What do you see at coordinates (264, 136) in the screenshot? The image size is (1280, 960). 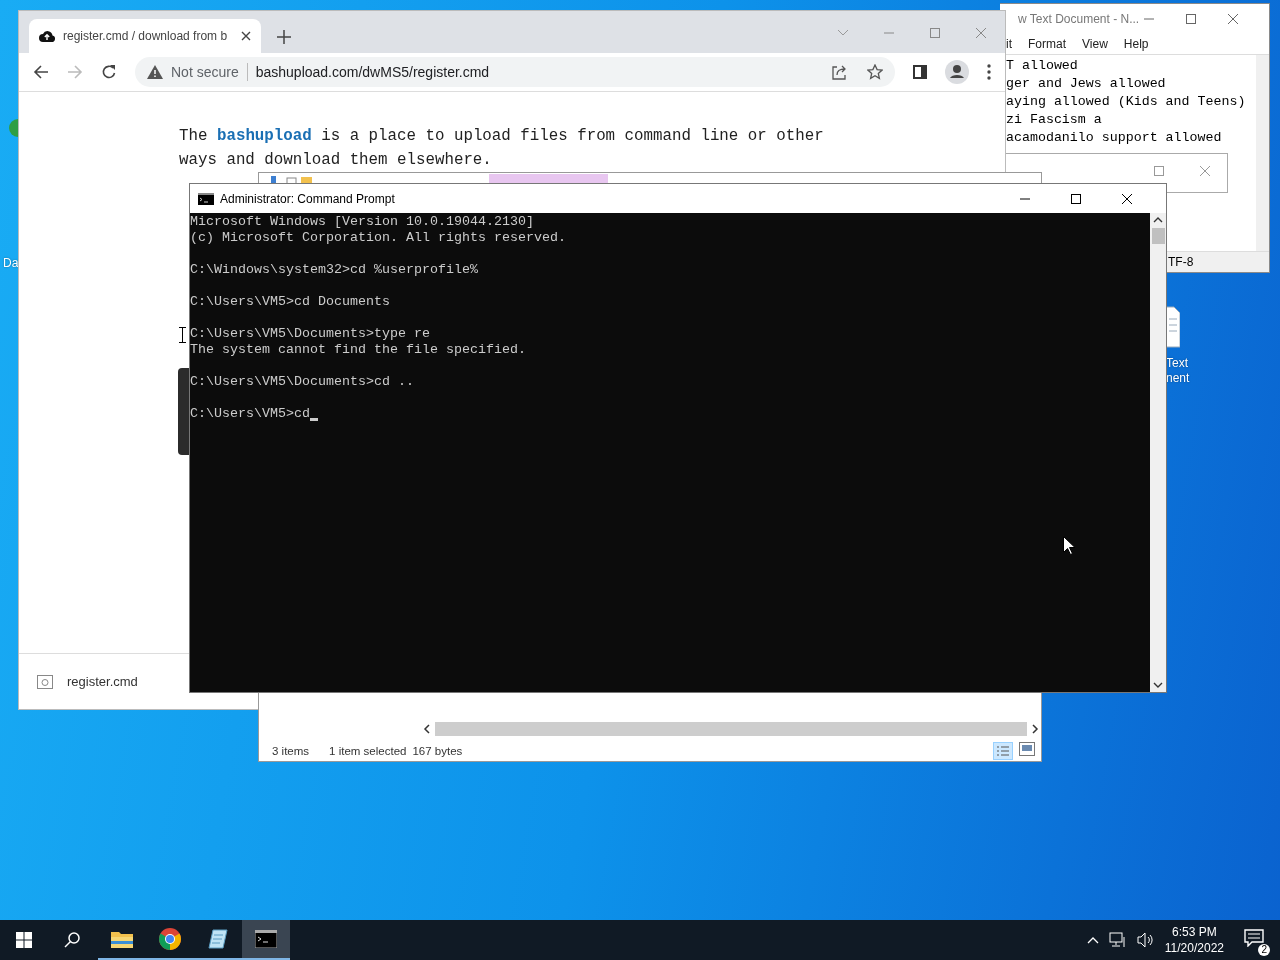 I see `bashupload-link: bashupload` at bounding box center [264, 136].